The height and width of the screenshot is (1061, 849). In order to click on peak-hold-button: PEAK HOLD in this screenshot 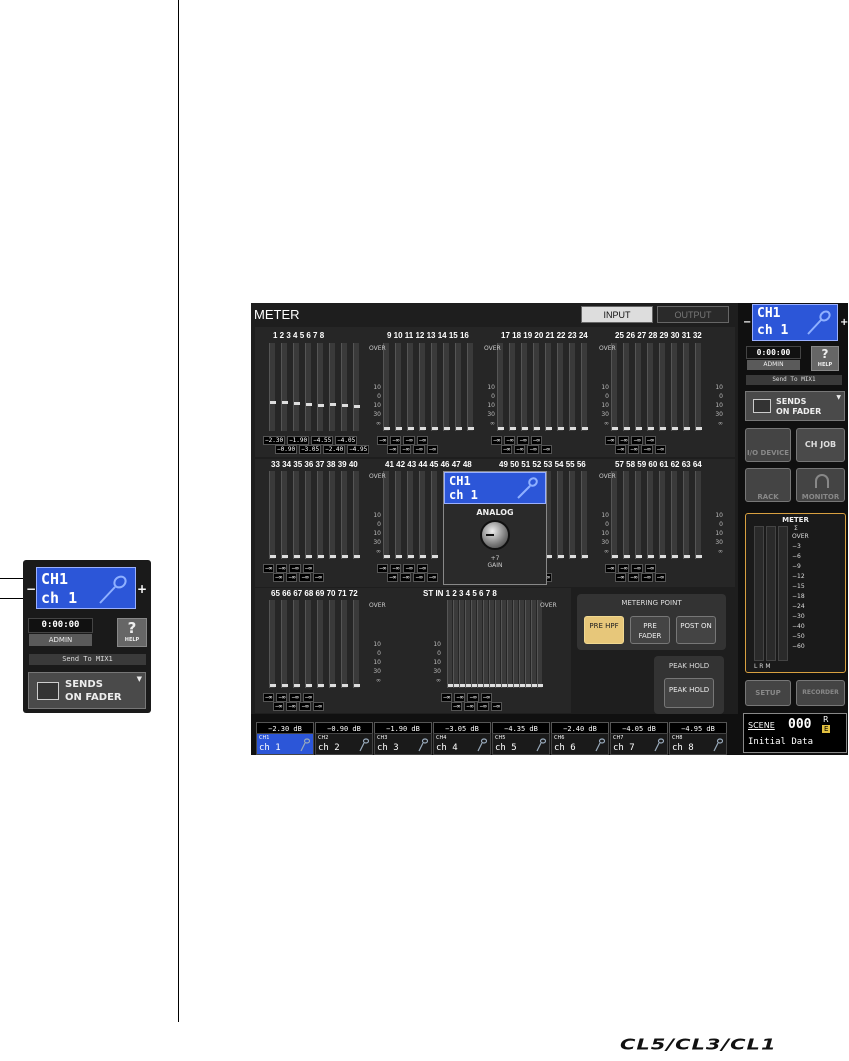, I will do `click(689, 693)`.